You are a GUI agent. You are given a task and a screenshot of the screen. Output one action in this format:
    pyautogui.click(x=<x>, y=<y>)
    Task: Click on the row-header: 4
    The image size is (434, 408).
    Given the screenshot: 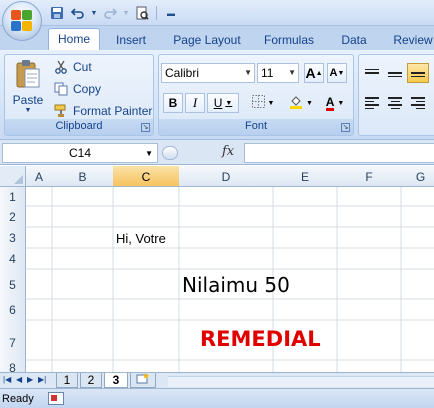 What is the action you would take?
    pyautogui.click(x=13, y=259)
    